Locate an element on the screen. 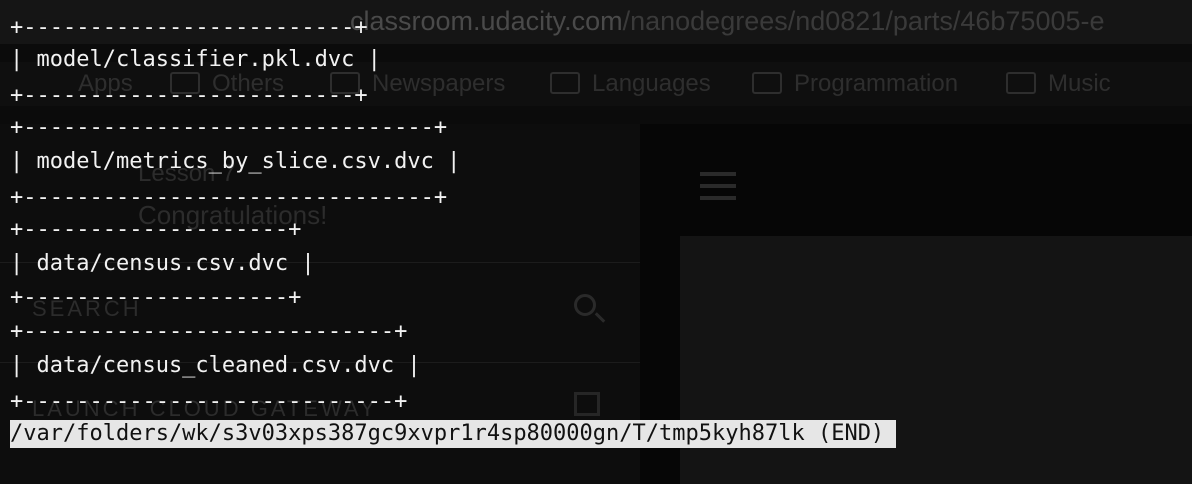  terminal-line: | model/classifier.pkl.dvc | is located at coordinates (195, 59).